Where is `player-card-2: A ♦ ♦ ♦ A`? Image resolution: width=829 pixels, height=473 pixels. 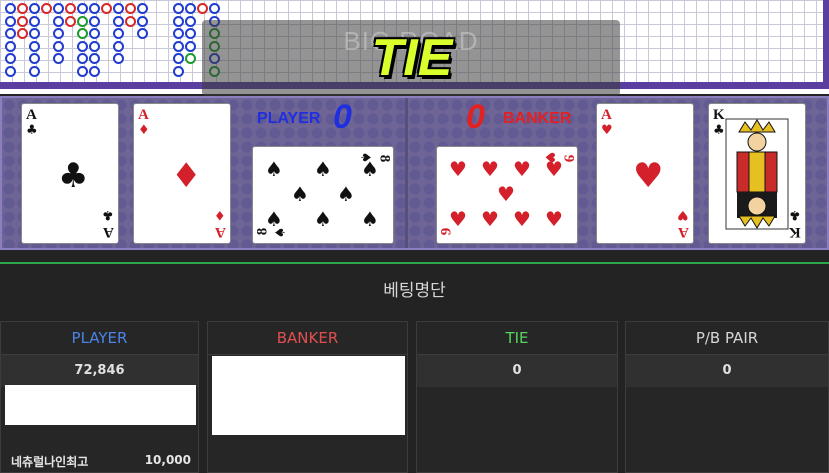
player-card-2: A ♦ ♦ ♦ A is located at coordinates (182, 173).